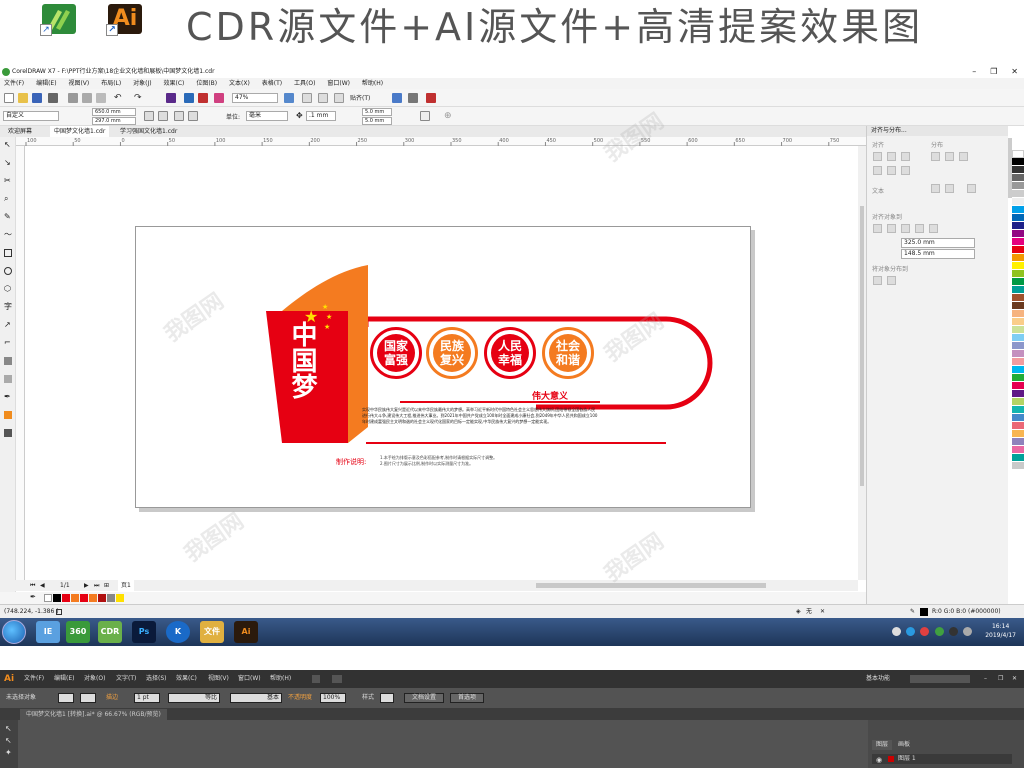 The image size is (1024, 768). I want to click on rectangle-tool-icon, so click(8, 253).